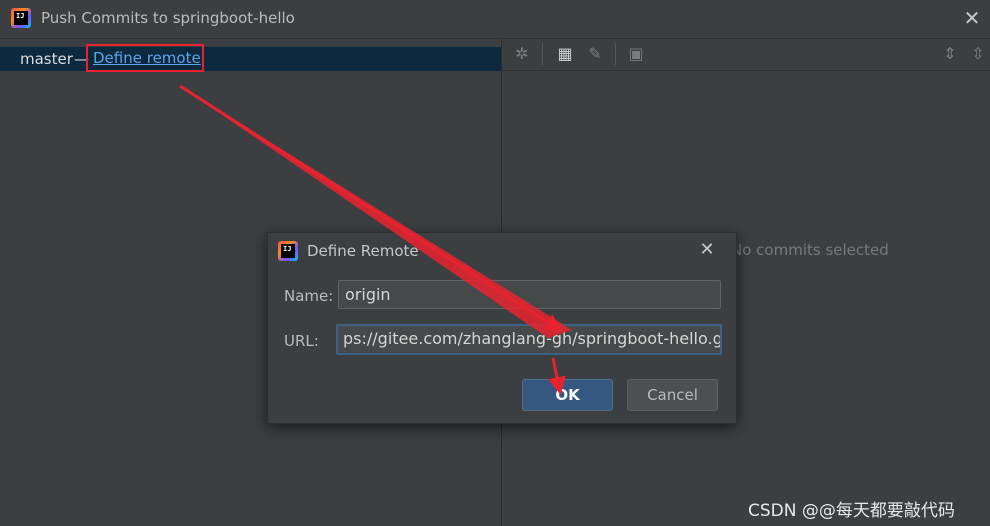 This screenshot has width=990, height=526. I want to click on details-toolbar: ✲ ▦ ✎ ▣ ⇕ ⇳, so click(746, 55).